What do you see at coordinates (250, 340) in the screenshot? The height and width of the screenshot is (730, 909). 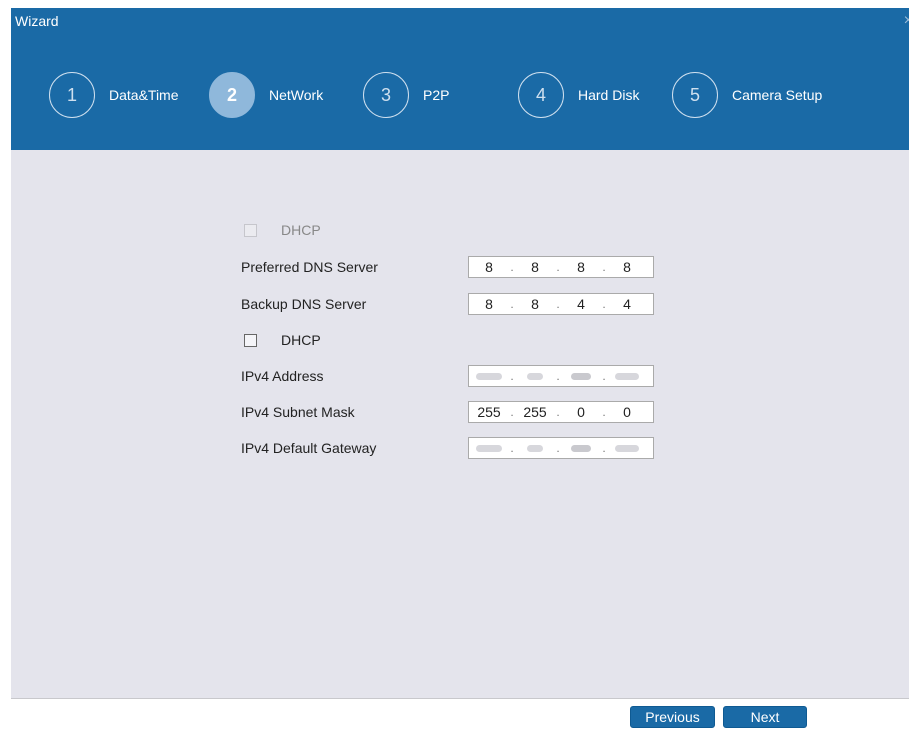 I see `ipv4-dhcp-checkbox` at bounding box center [250, 340].